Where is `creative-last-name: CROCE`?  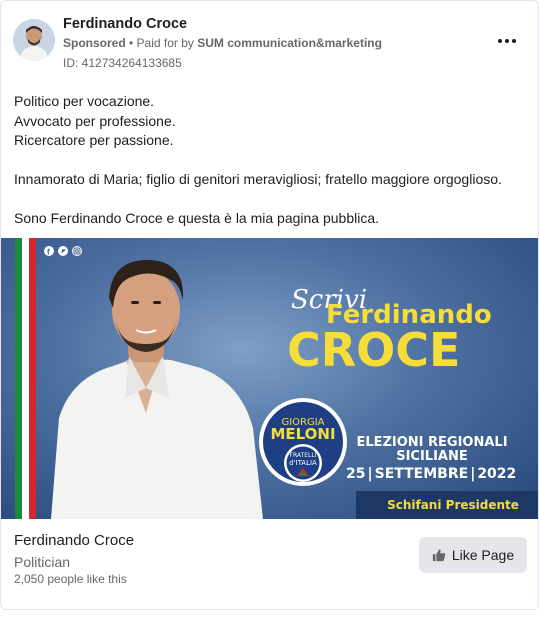
creative-last-name: CROCE is located at coordinates (373, 350).